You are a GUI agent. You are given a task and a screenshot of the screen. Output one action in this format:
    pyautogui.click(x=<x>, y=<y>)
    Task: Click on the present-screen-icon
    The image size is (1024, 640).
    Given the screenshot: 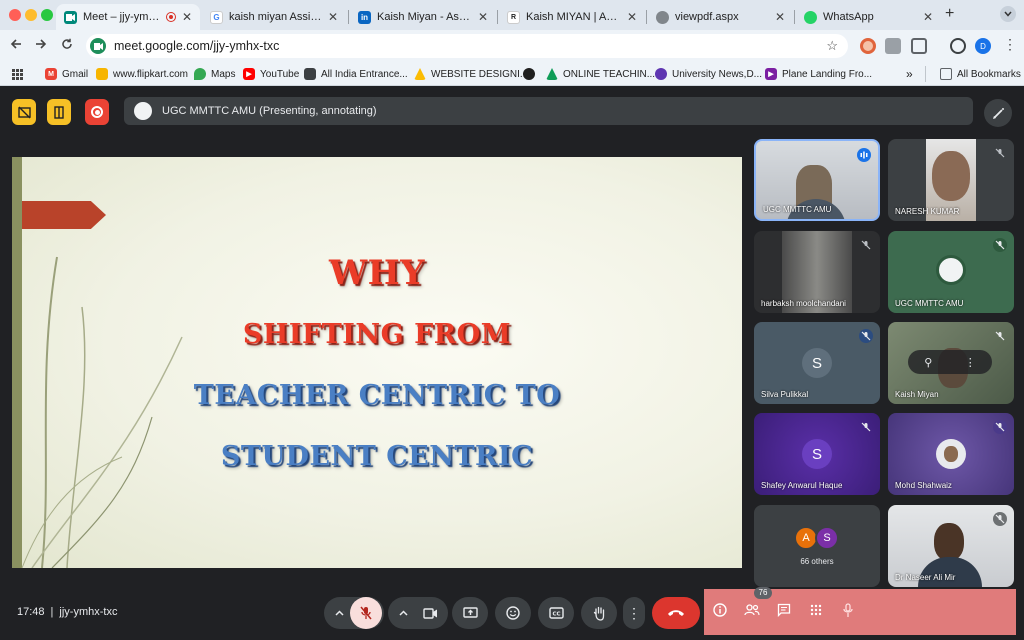 What is the action you would take?
    pyautogui.click(x=470, y=612)
    